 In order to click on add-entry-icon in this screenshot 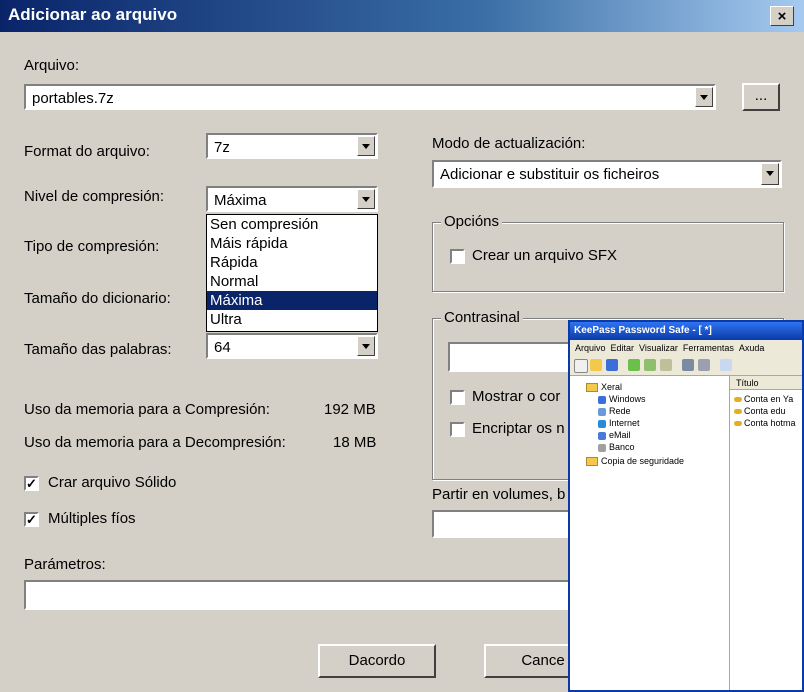, I will do `click(634, 365)`.